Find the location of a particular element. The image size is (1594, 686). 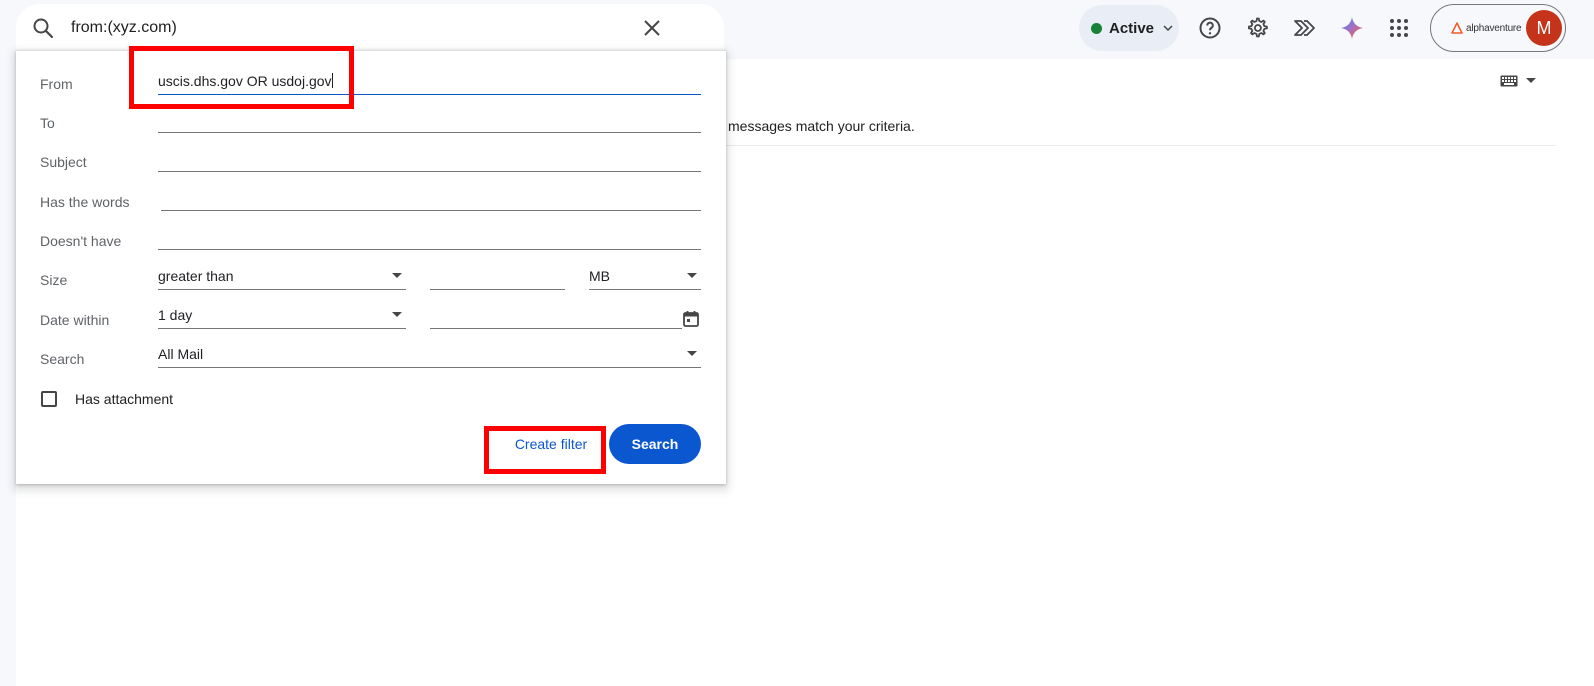

date-range-value: 1 day is located at coordinates (175, 315).